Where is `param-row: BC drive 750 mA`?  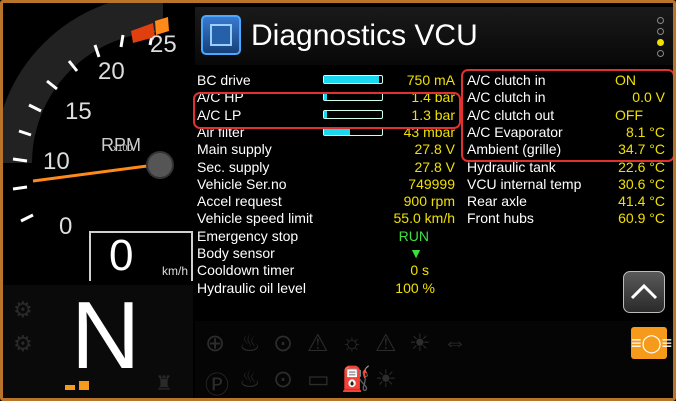
param-row: BC drive 750 mA is located at coordinates (328, 80).